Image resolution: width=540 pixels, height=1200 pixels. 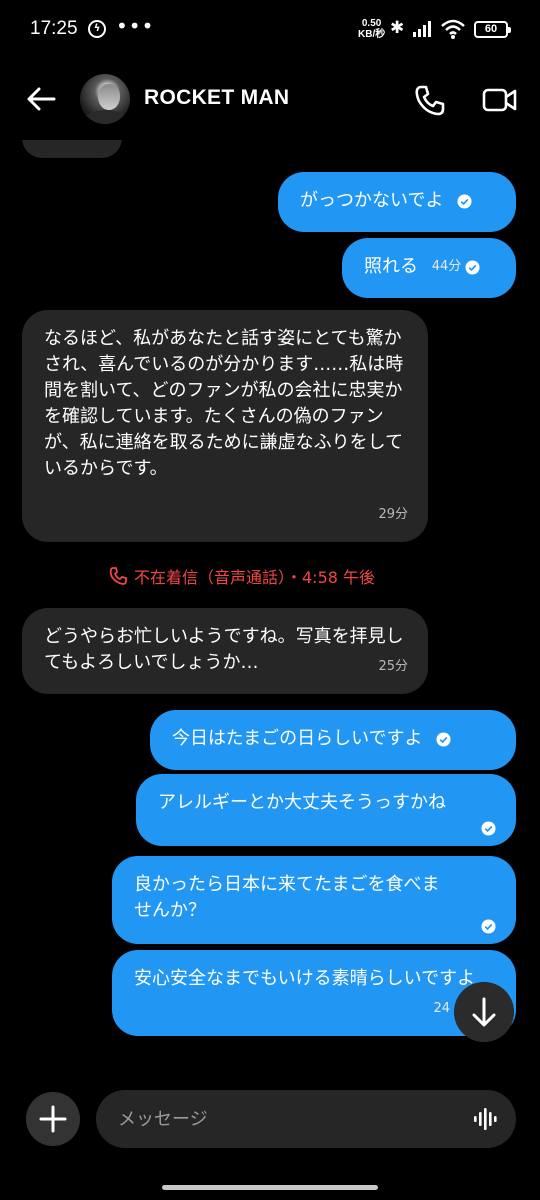 I want to click on outgoing-message: 良かったら日本に来てたまごを食べませんか？, so click(x=314, y=900).